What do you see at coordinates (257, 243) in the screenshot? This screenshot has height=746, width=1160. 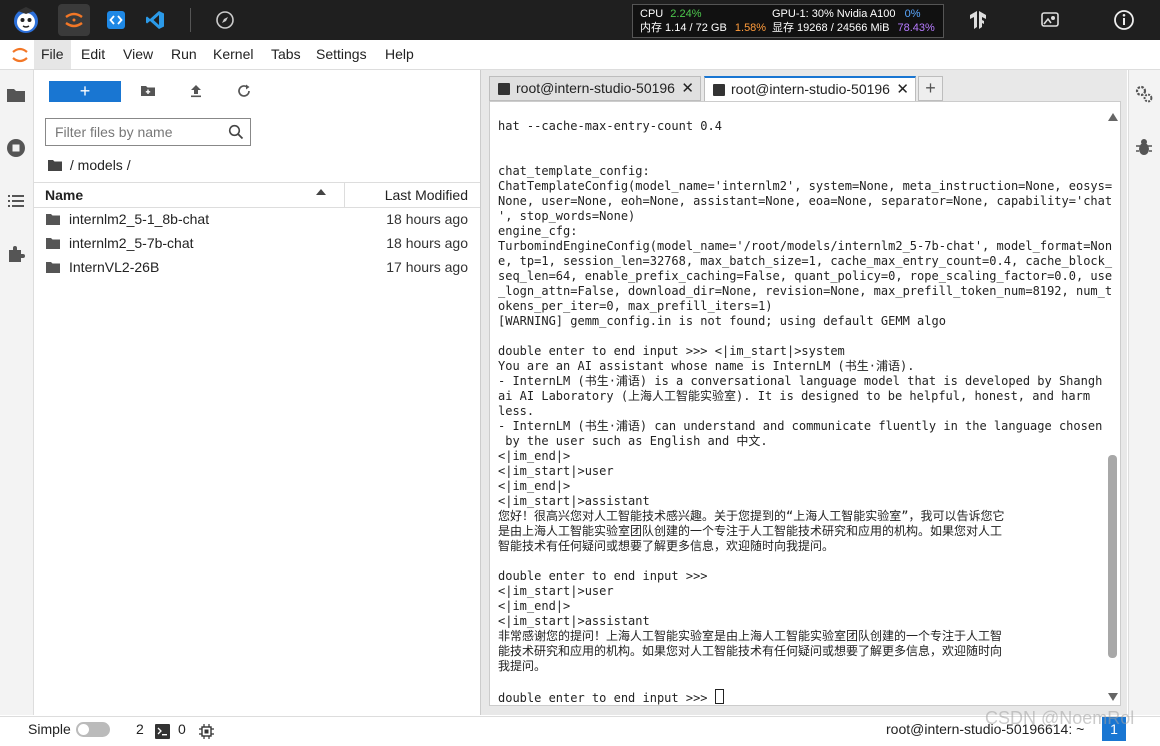 I see `file-row: internlm2_5-7b-chat 18 hours ago` at bounding box center [257, 243].